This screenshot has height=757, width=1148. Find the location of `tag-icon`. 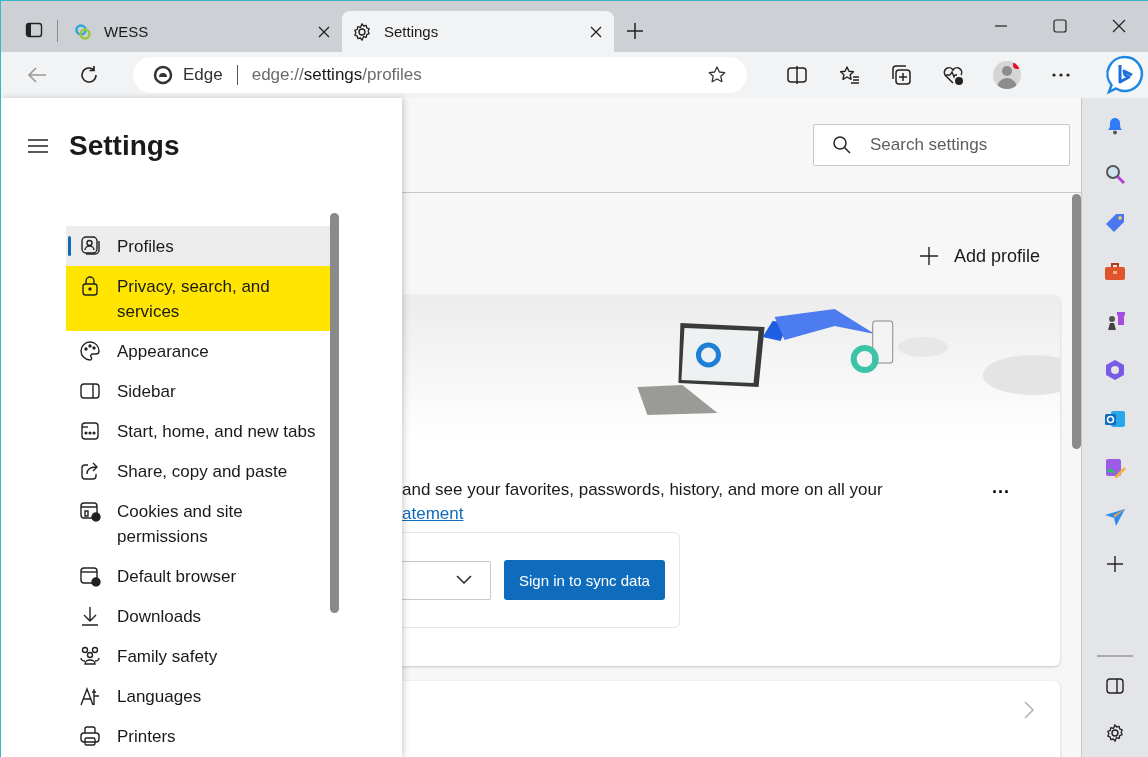

tag-icon is located at coordinates (1115, 223).